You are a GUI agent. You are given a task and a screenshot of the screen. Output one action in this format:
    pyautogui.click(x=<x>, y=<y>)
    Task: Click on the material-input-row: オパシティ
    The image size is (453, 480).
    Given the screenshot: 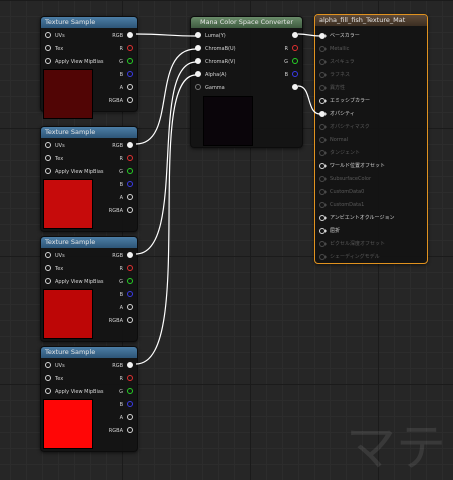 What is the action you would take?
    pyautogui.click(x=337, y=114)
    